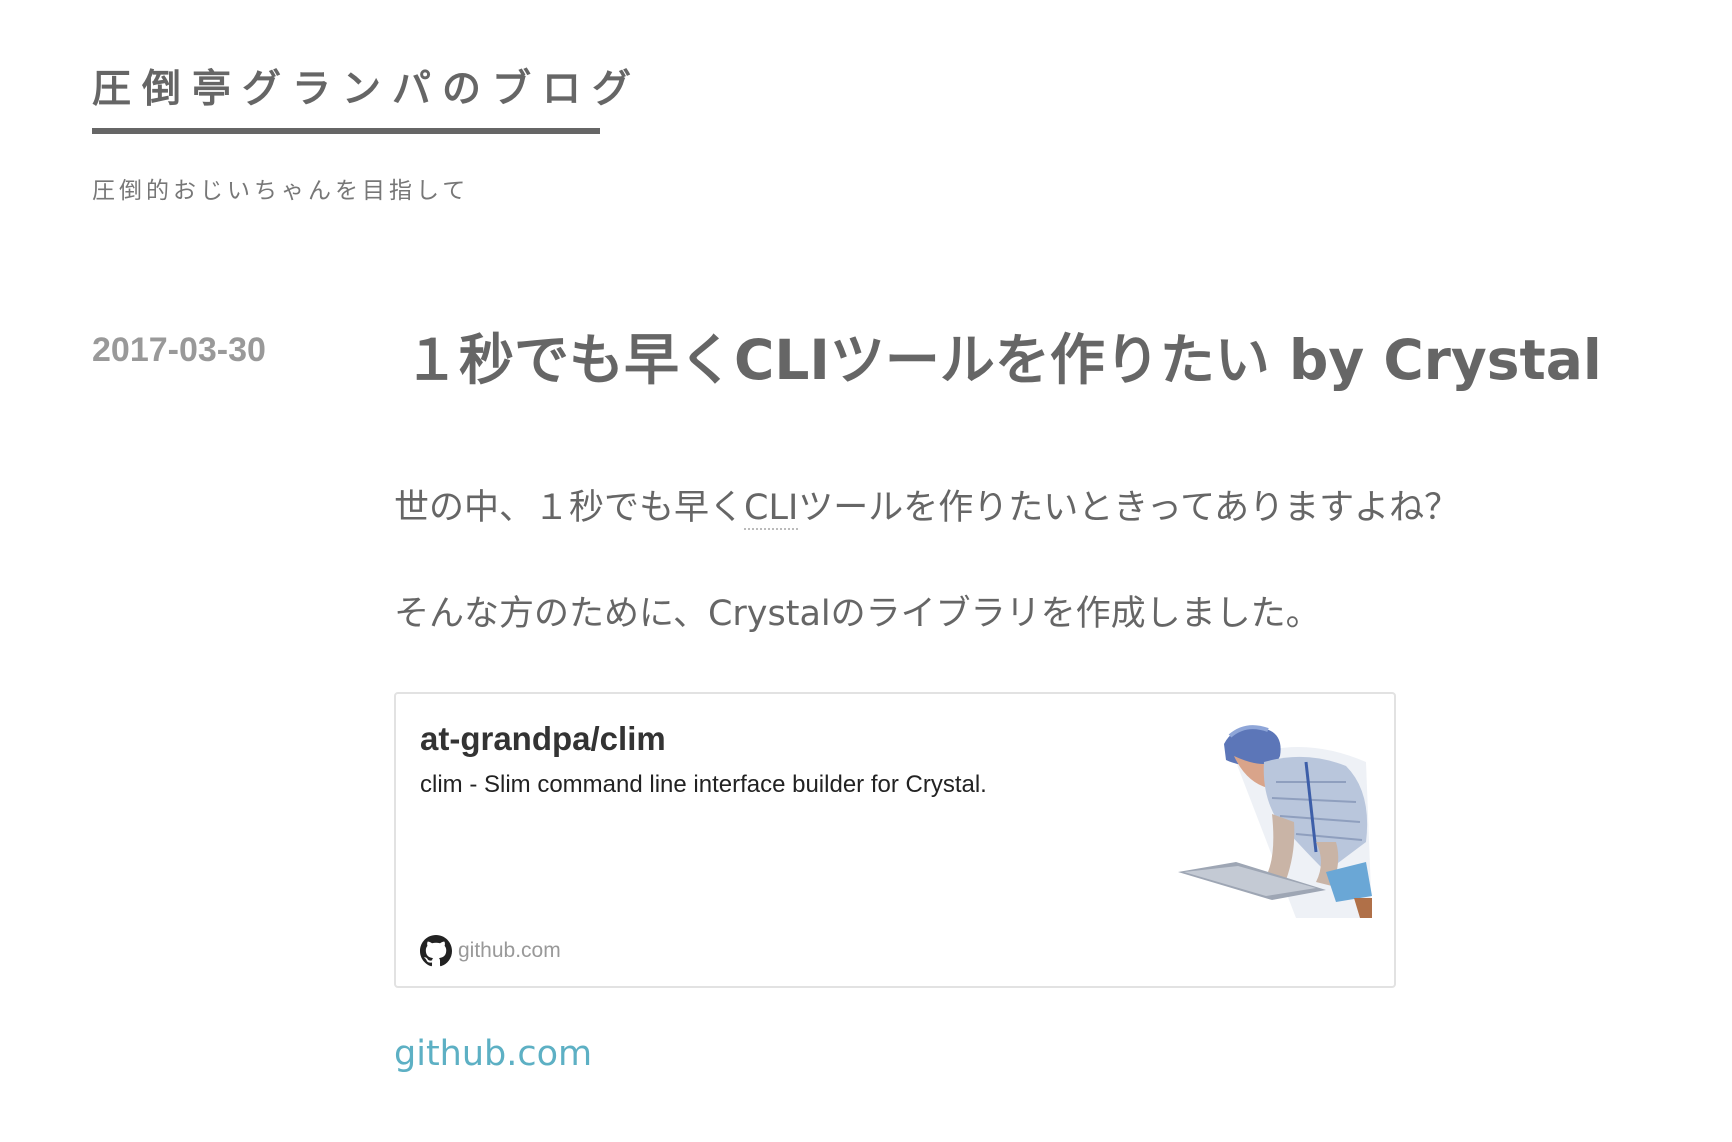  What do you see at coordinates (367, 90) in the screenshot?
I see `blog-title-link: 圧倒亭グランパのブログ` at bounding box center [367, 90].